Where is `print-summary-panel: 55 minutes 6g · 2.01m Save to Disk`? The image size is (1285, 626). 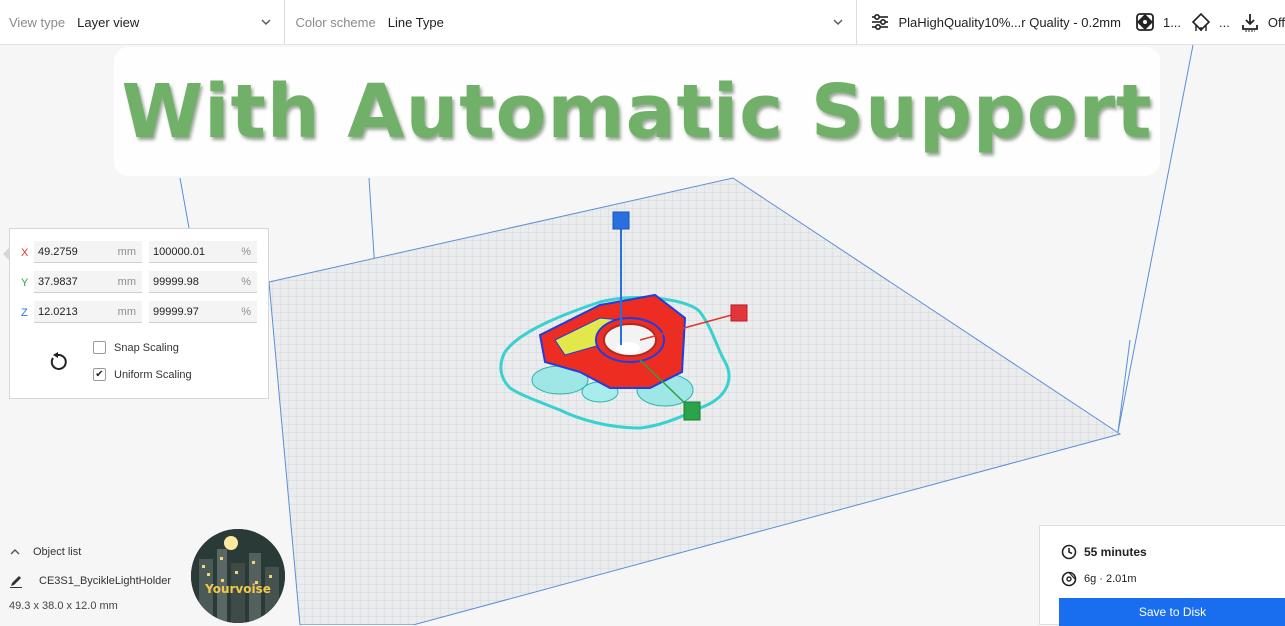
print-summary-panel: 55 minutes 6g · 2.01m Save to Disk is located at coordinates (1162, 575).